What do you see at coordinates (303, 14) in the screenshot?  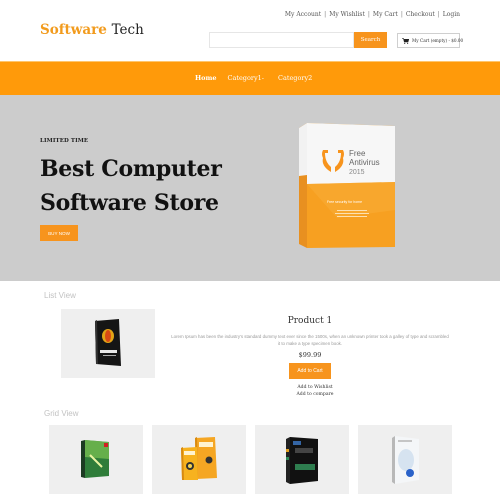 I see `my-account-link: My Account` at bounding box center [303, 14].